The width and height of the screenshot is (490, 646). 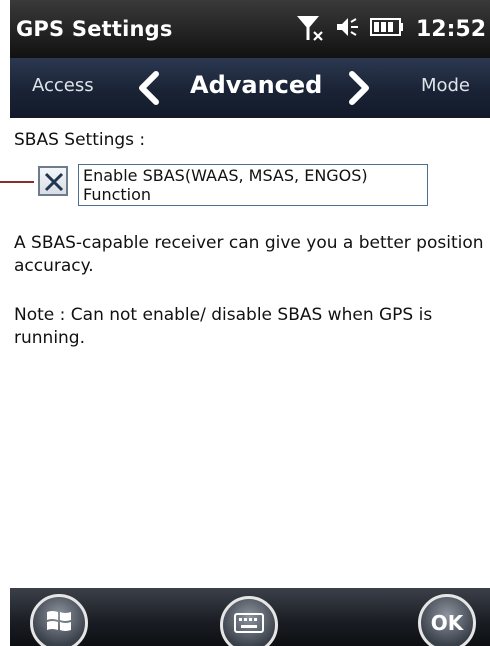 What do you see at coordinates (94, 29) in the screenshot?
I see `app-title: GPS Settings` at bounding box center [94, 29].